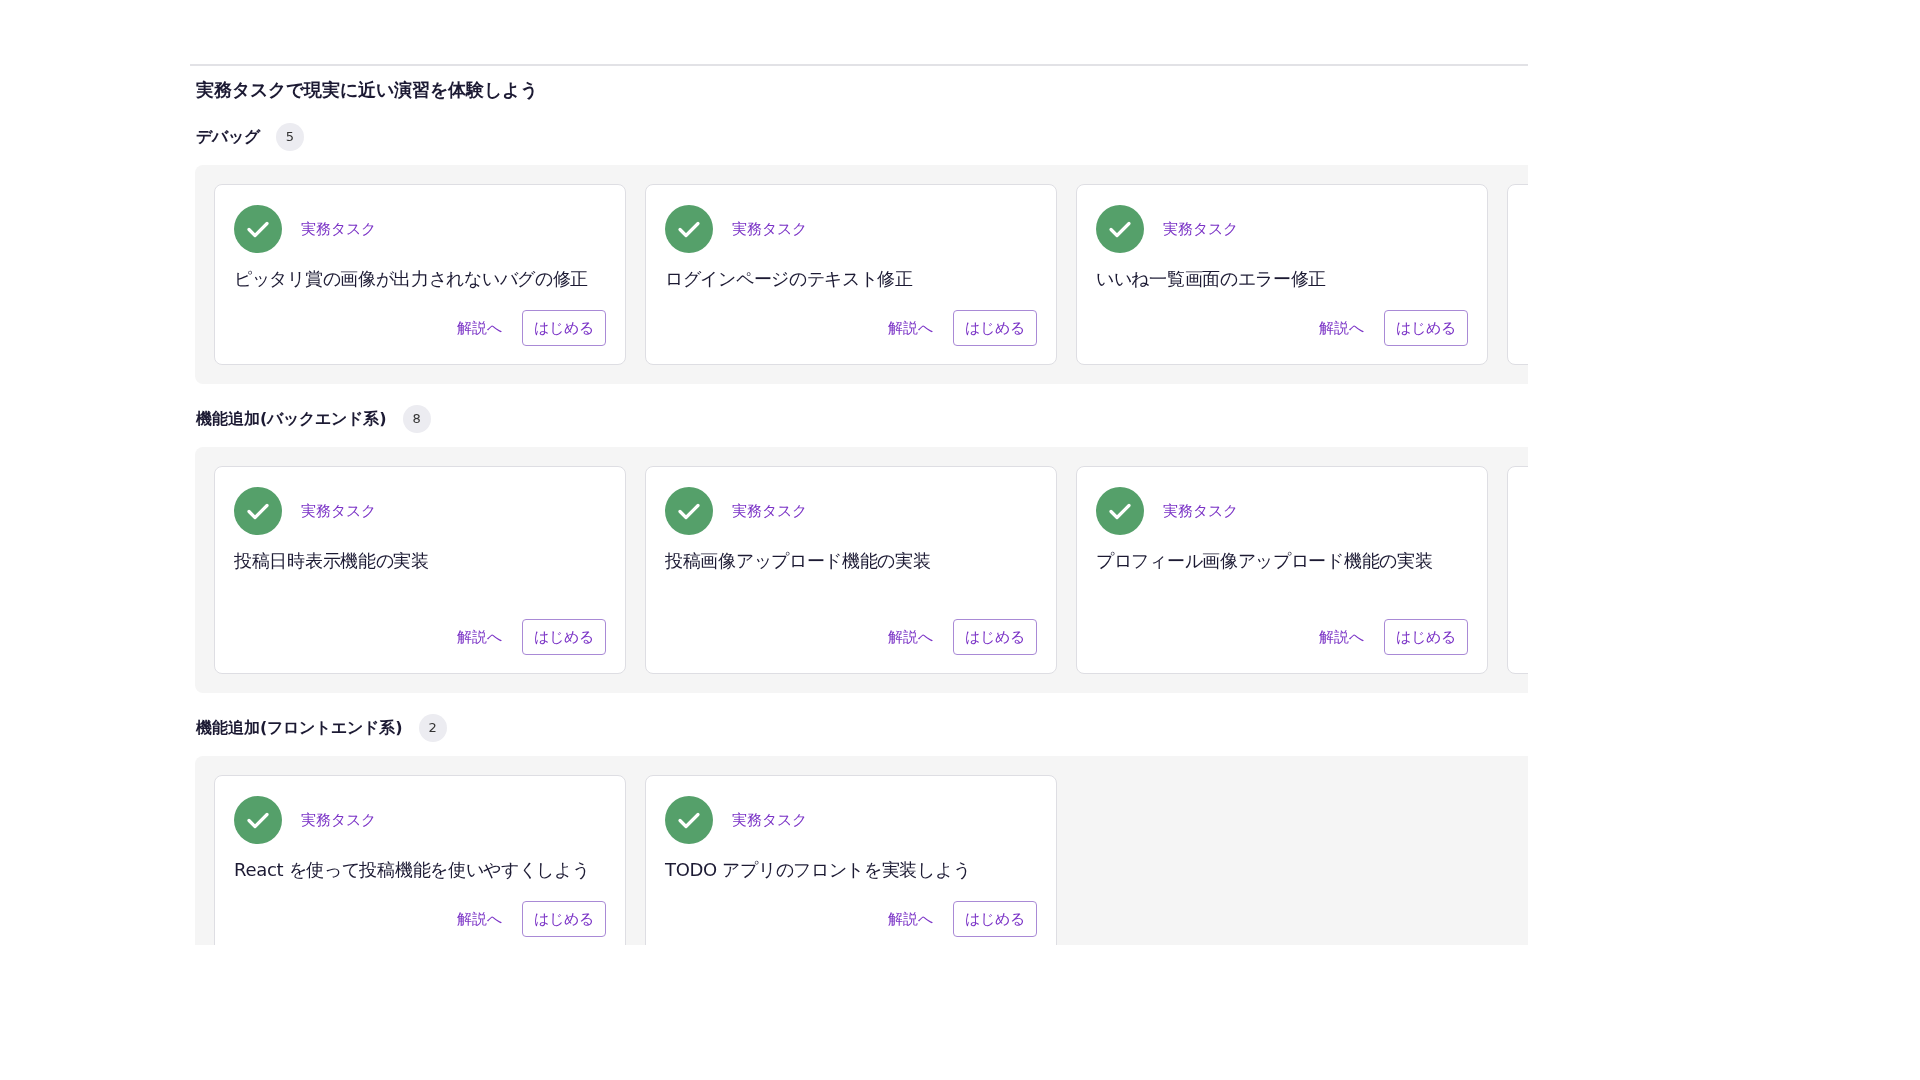  Describe the element at coordinates (228, 137) in the screenshot. I see `section-title: デバッグ` at that location.